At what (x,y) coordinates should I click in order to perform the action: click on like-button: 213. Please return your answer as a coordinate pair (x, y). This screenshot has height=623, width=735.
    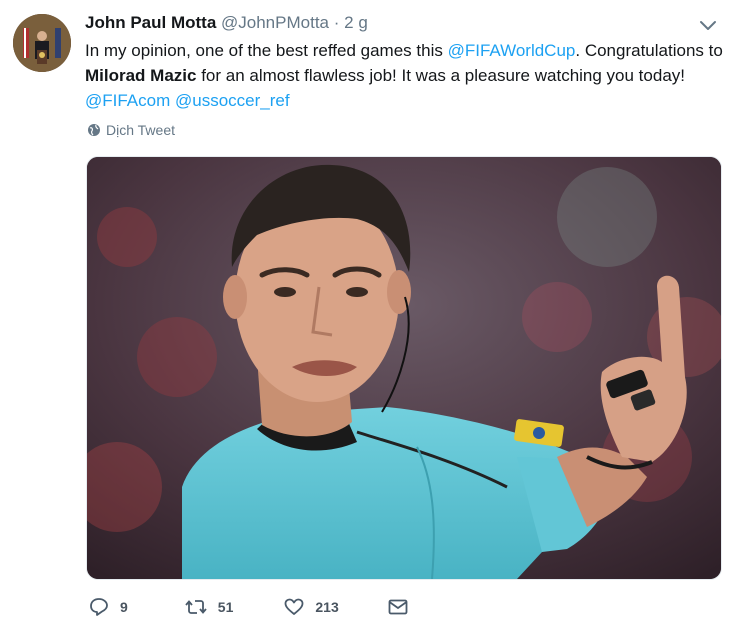
    Looking at the image, I should click on (311, 607).